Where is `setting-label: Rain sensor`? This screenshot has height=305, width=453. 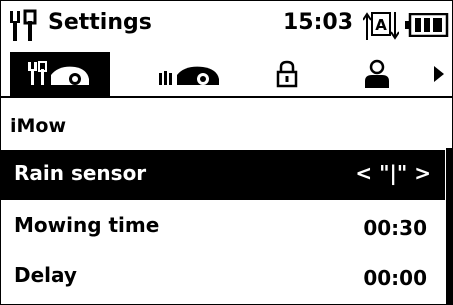 setting-label: Rain sensor is located at coordinates (80, 173).